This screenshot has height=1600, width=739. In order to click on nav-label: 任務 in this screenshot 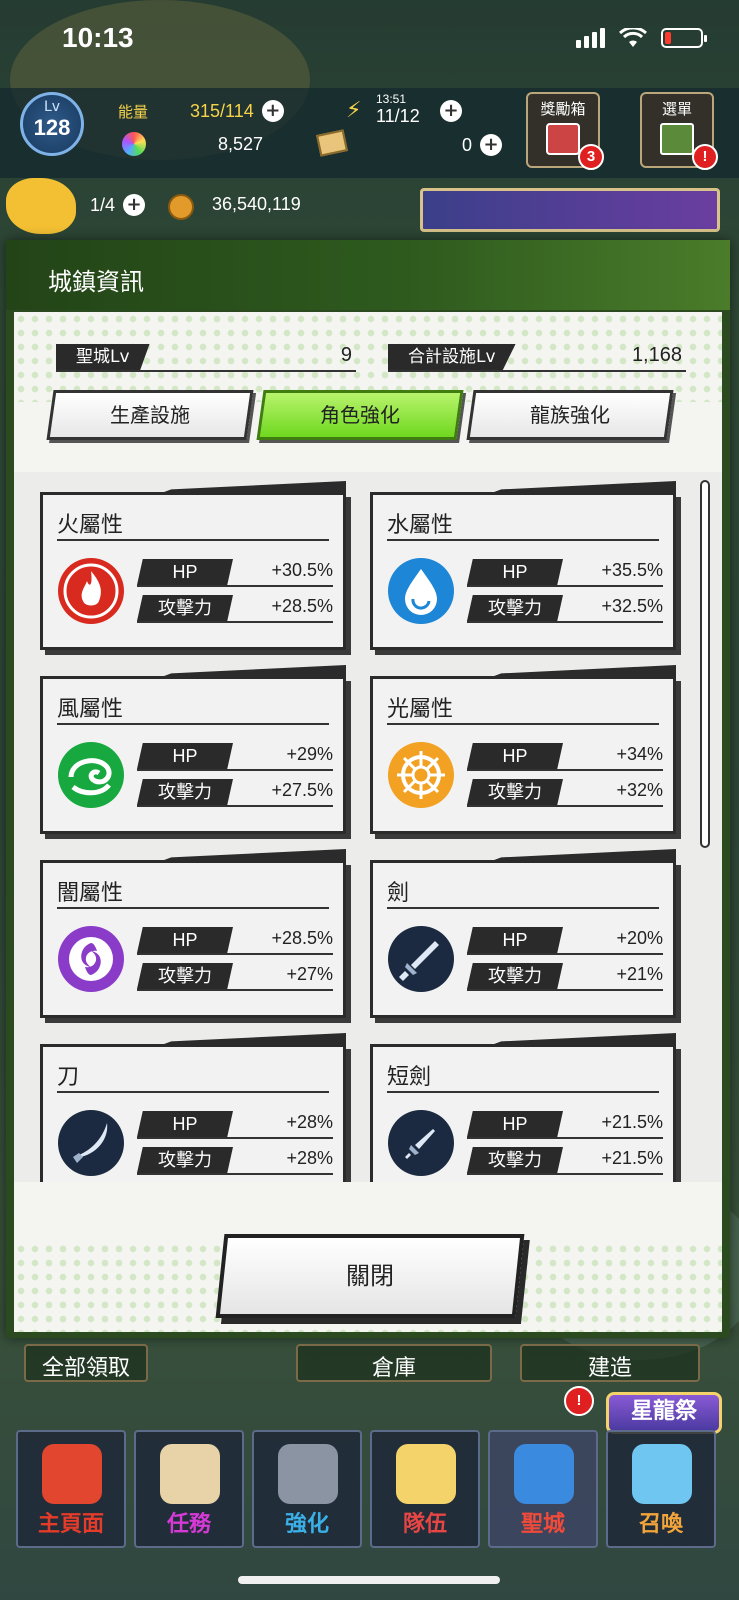, I will do `click(188, 1524)`.